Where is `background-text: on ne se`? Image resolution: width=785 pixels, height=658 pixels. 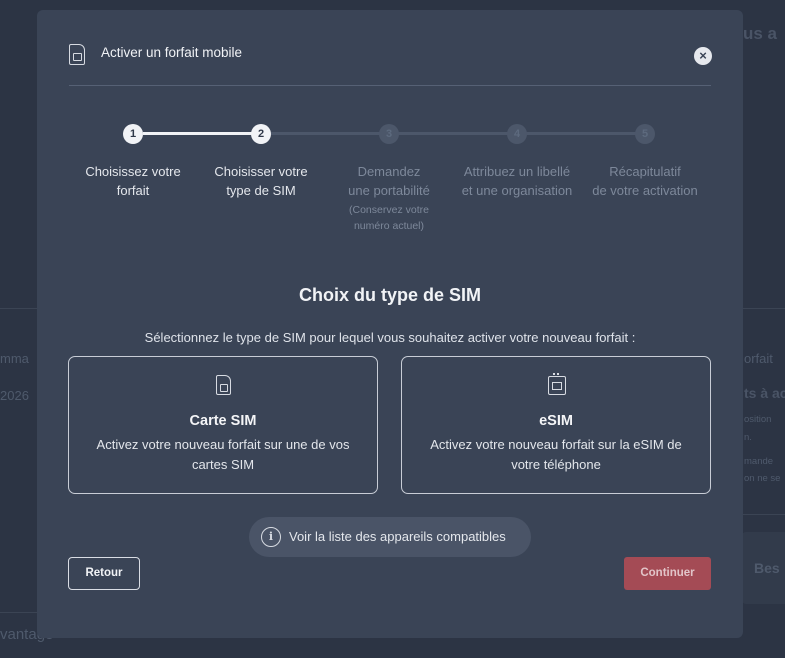
background-text: on ne se is located at coordinates (762, 478).